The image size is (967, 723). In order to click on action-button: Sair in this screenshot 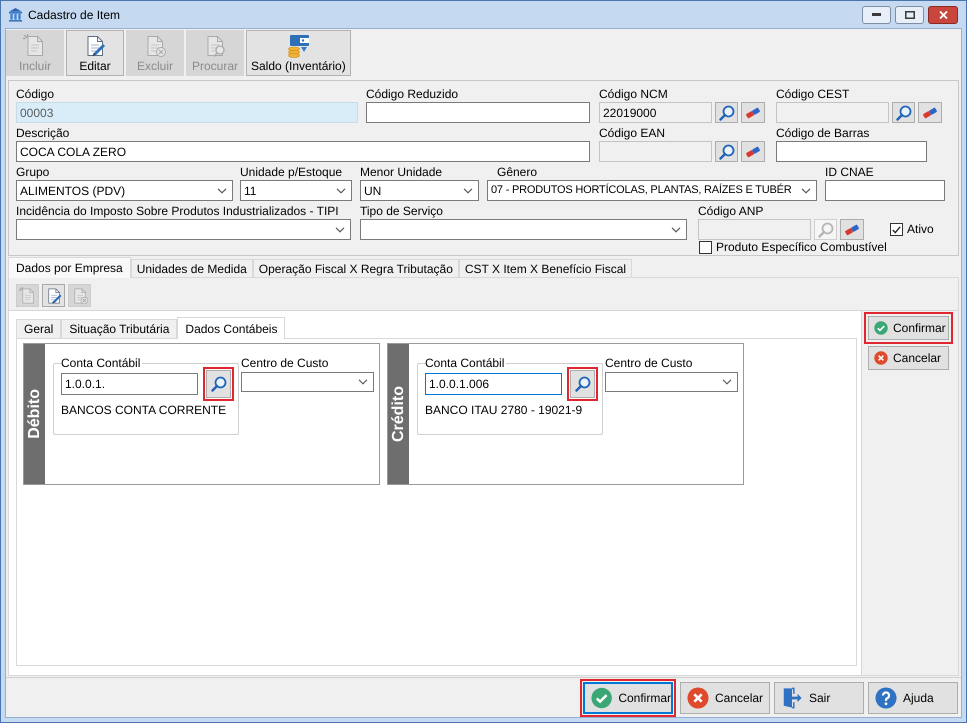, I will do `click(819, 698)`.